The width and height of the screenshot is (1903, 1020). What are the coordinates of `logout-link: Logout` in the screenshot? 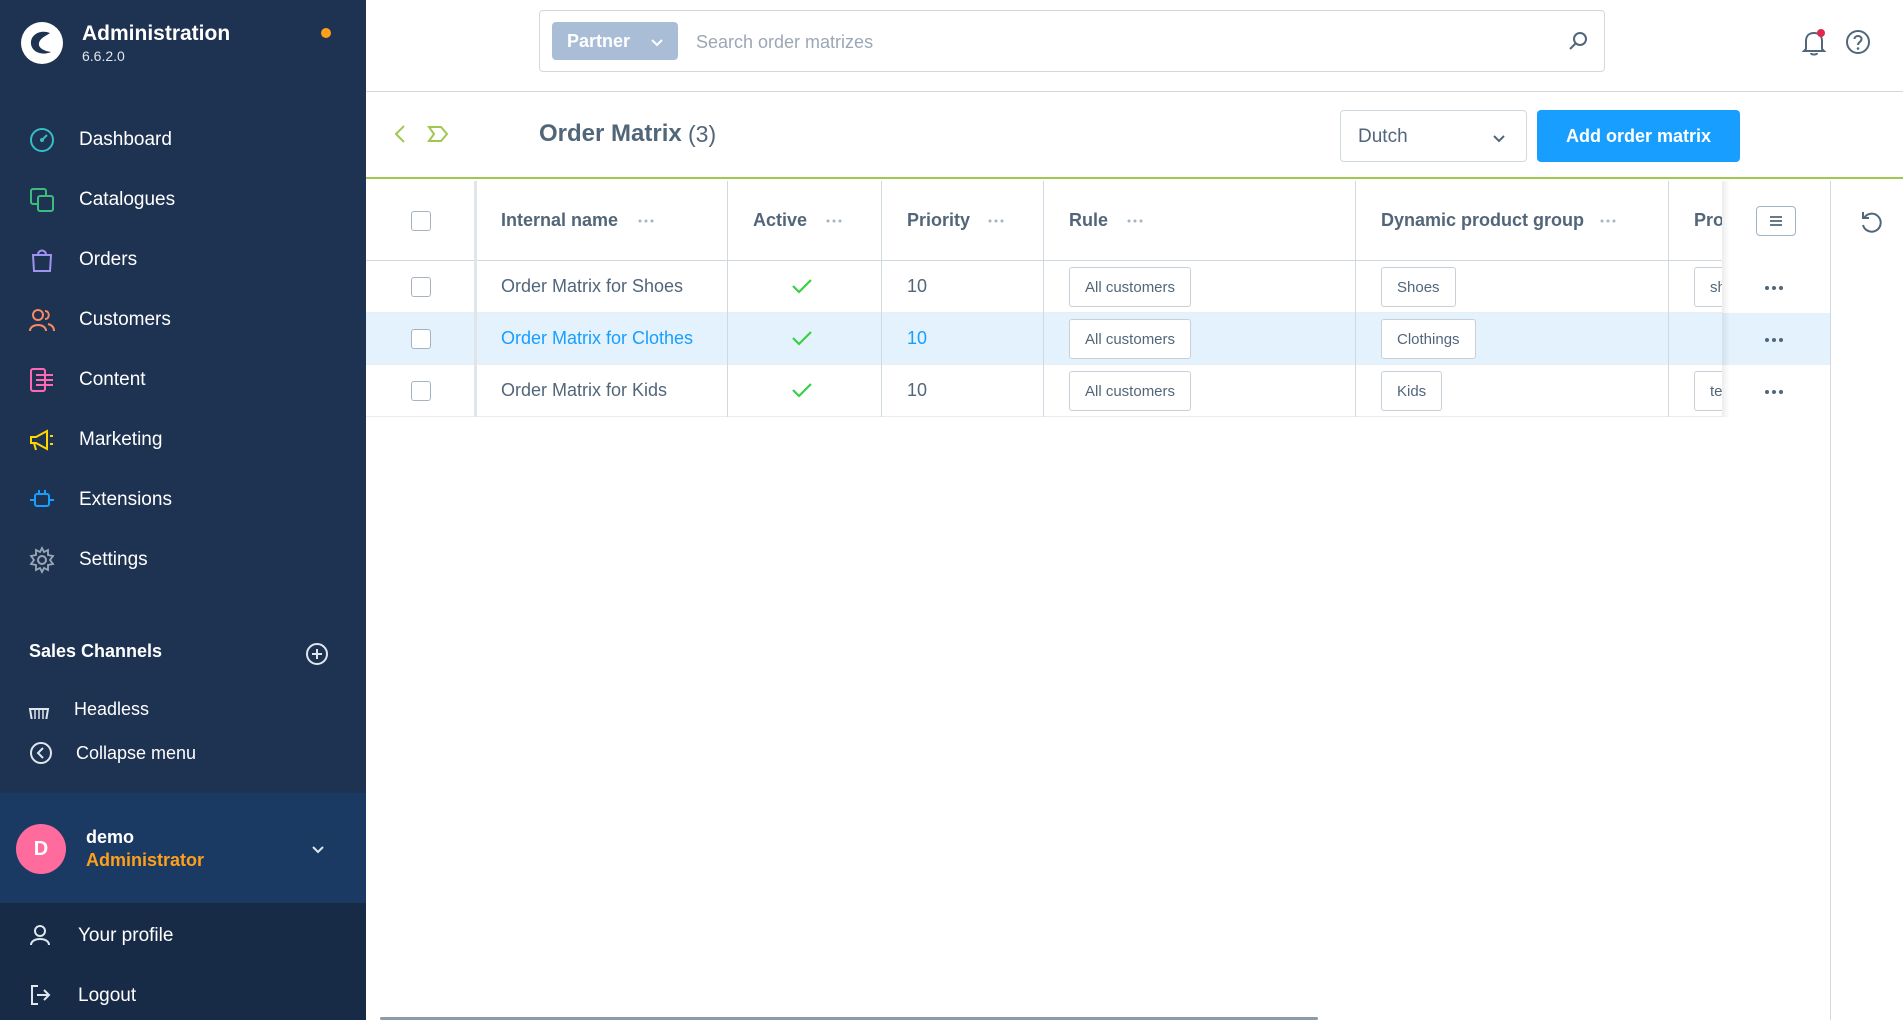 It's located at (183, 995).